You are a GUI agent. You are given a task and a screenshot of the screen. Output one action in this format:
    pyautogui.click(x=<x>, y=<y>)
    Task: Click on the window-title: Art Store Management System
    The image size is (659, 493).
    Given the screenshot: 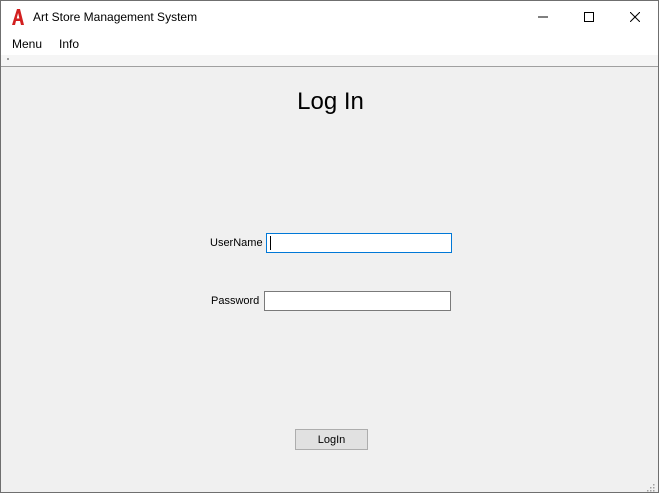 What is the action you would take?
    pyautogui.click(x=115, y=17)
    